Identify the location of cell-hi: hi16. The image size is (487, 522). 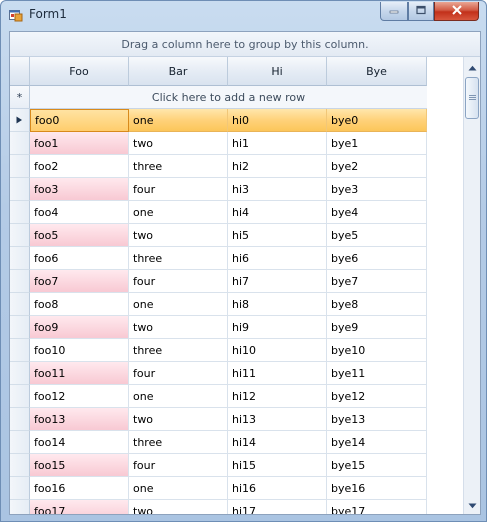
(277, 488).